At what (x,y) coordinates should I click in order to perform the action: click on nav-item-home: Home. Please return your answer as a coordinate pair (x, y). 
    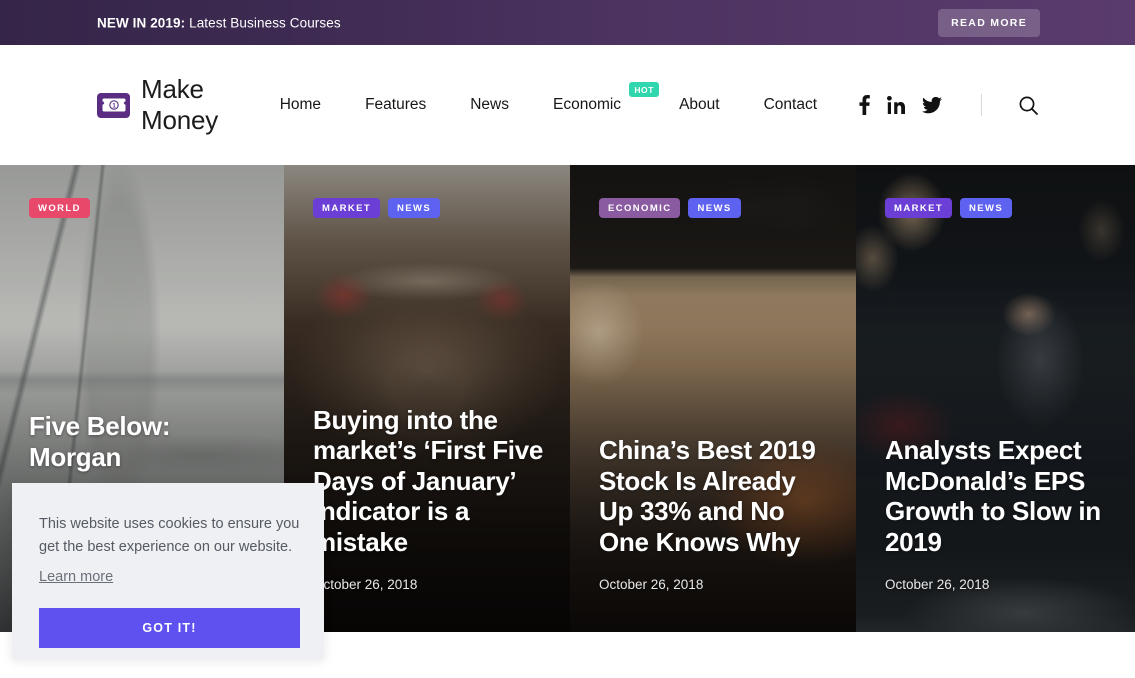
    Looking at the image, I should click on (300, 105).